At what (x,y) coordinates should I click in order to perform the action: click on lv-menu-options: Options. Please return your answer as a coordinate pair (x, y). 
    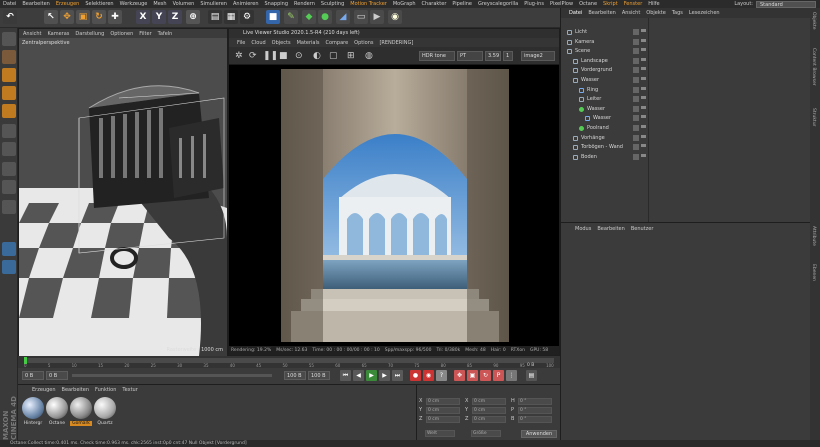
    Looking at the image, I should click on (363, 43).